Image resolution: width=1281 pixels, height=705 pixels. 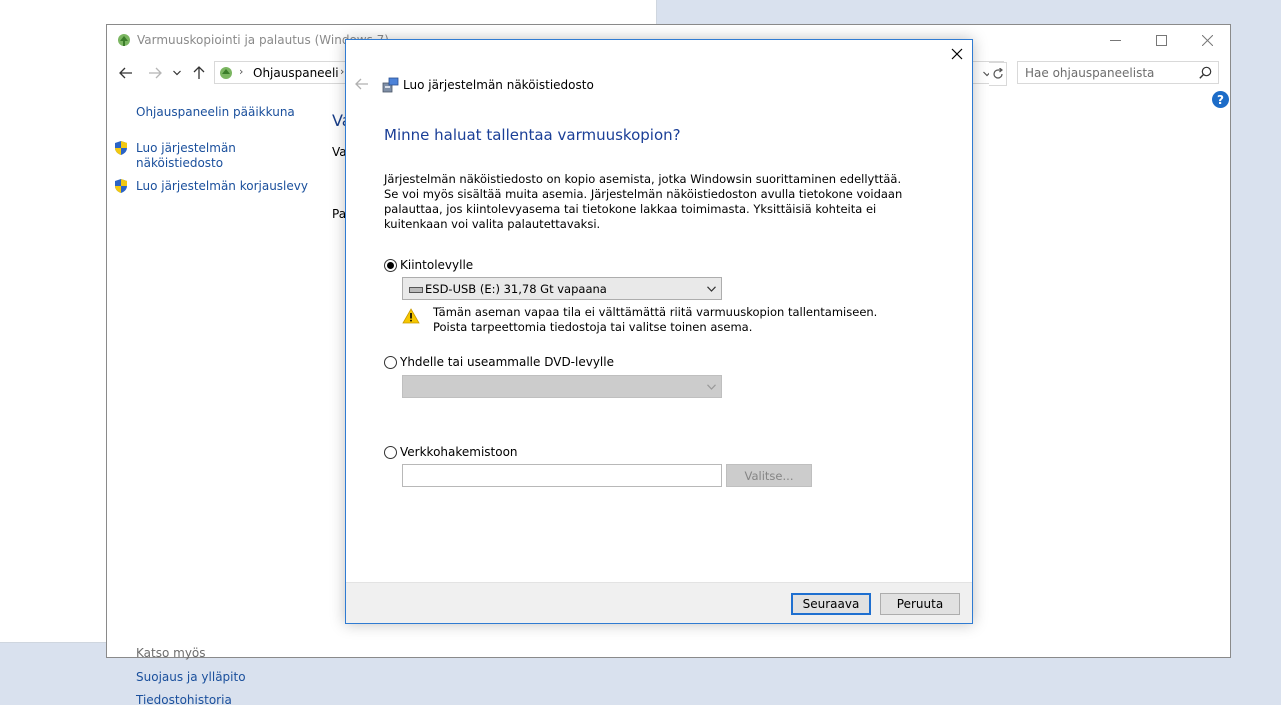 I want to click on search-box, so click(x=1118, y=72).